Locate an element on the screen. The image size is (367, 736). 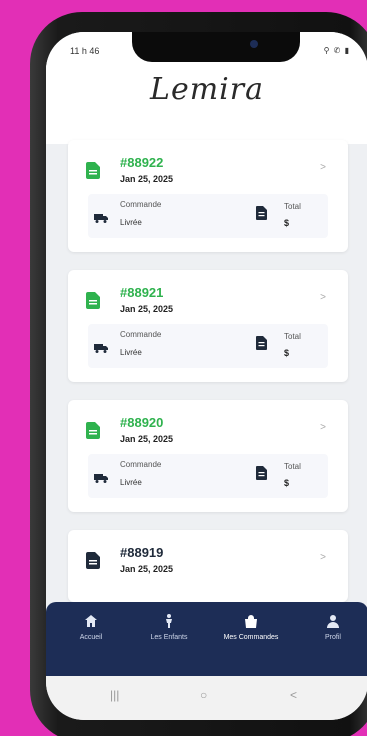
nav-item-accueil: Accueil is located at coordinates (91, 627).